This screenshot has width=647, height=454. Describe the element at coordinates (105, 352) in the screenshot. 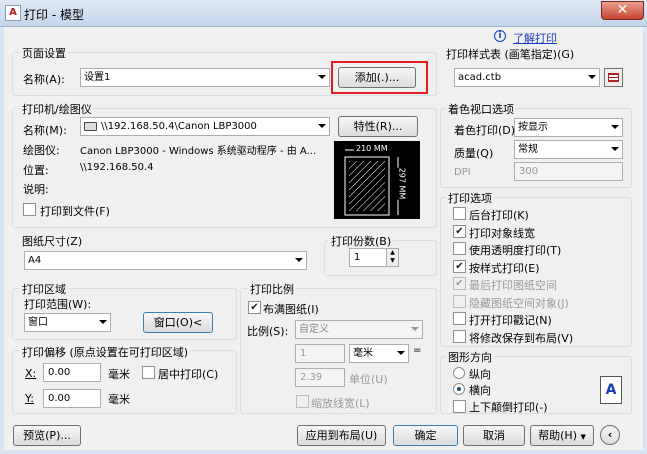

I see `plot-offset-title: 打印偏移 (原点设置在可打印区域)` at that location.